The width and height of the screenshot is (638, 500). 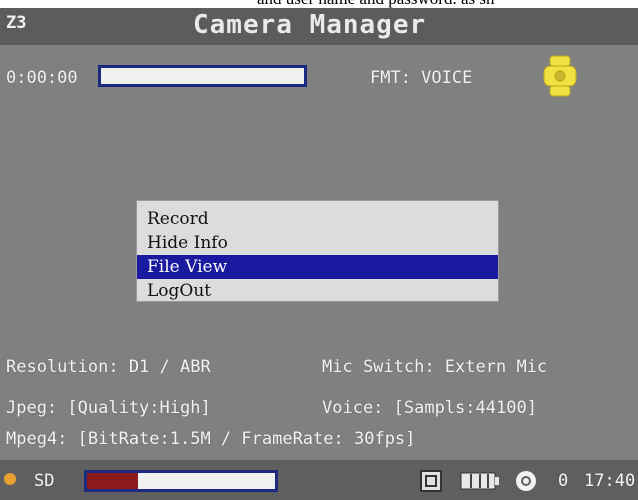 I want to click on record-ring-icon, so click(x=526, y=481).